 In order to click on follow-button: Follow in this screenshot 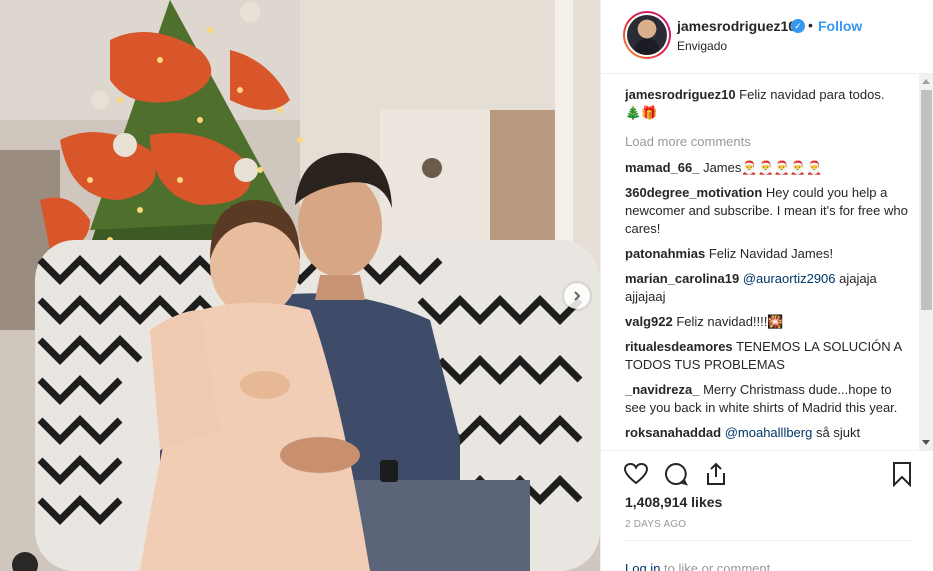, I will do `click(840, 26)`.